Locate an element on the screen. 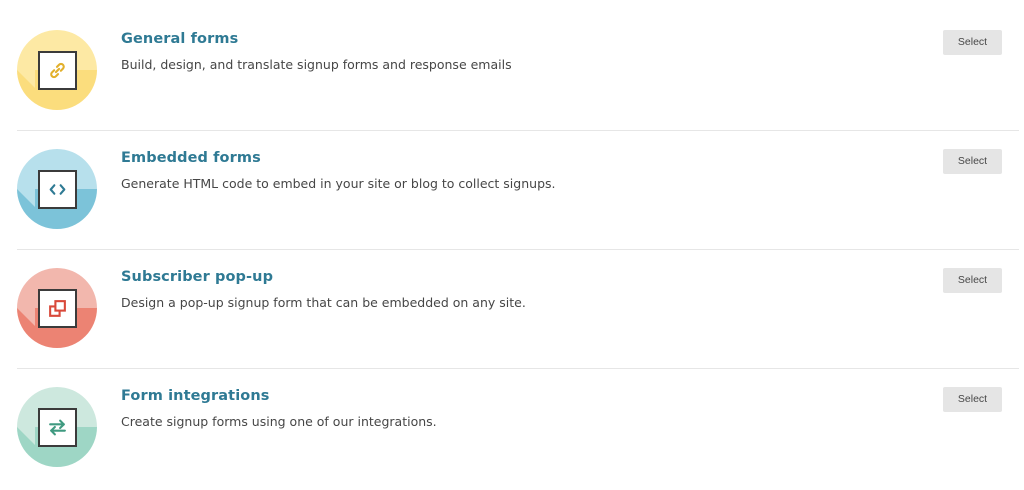  embedded-forms-badge is located at coordinates (57, 189).